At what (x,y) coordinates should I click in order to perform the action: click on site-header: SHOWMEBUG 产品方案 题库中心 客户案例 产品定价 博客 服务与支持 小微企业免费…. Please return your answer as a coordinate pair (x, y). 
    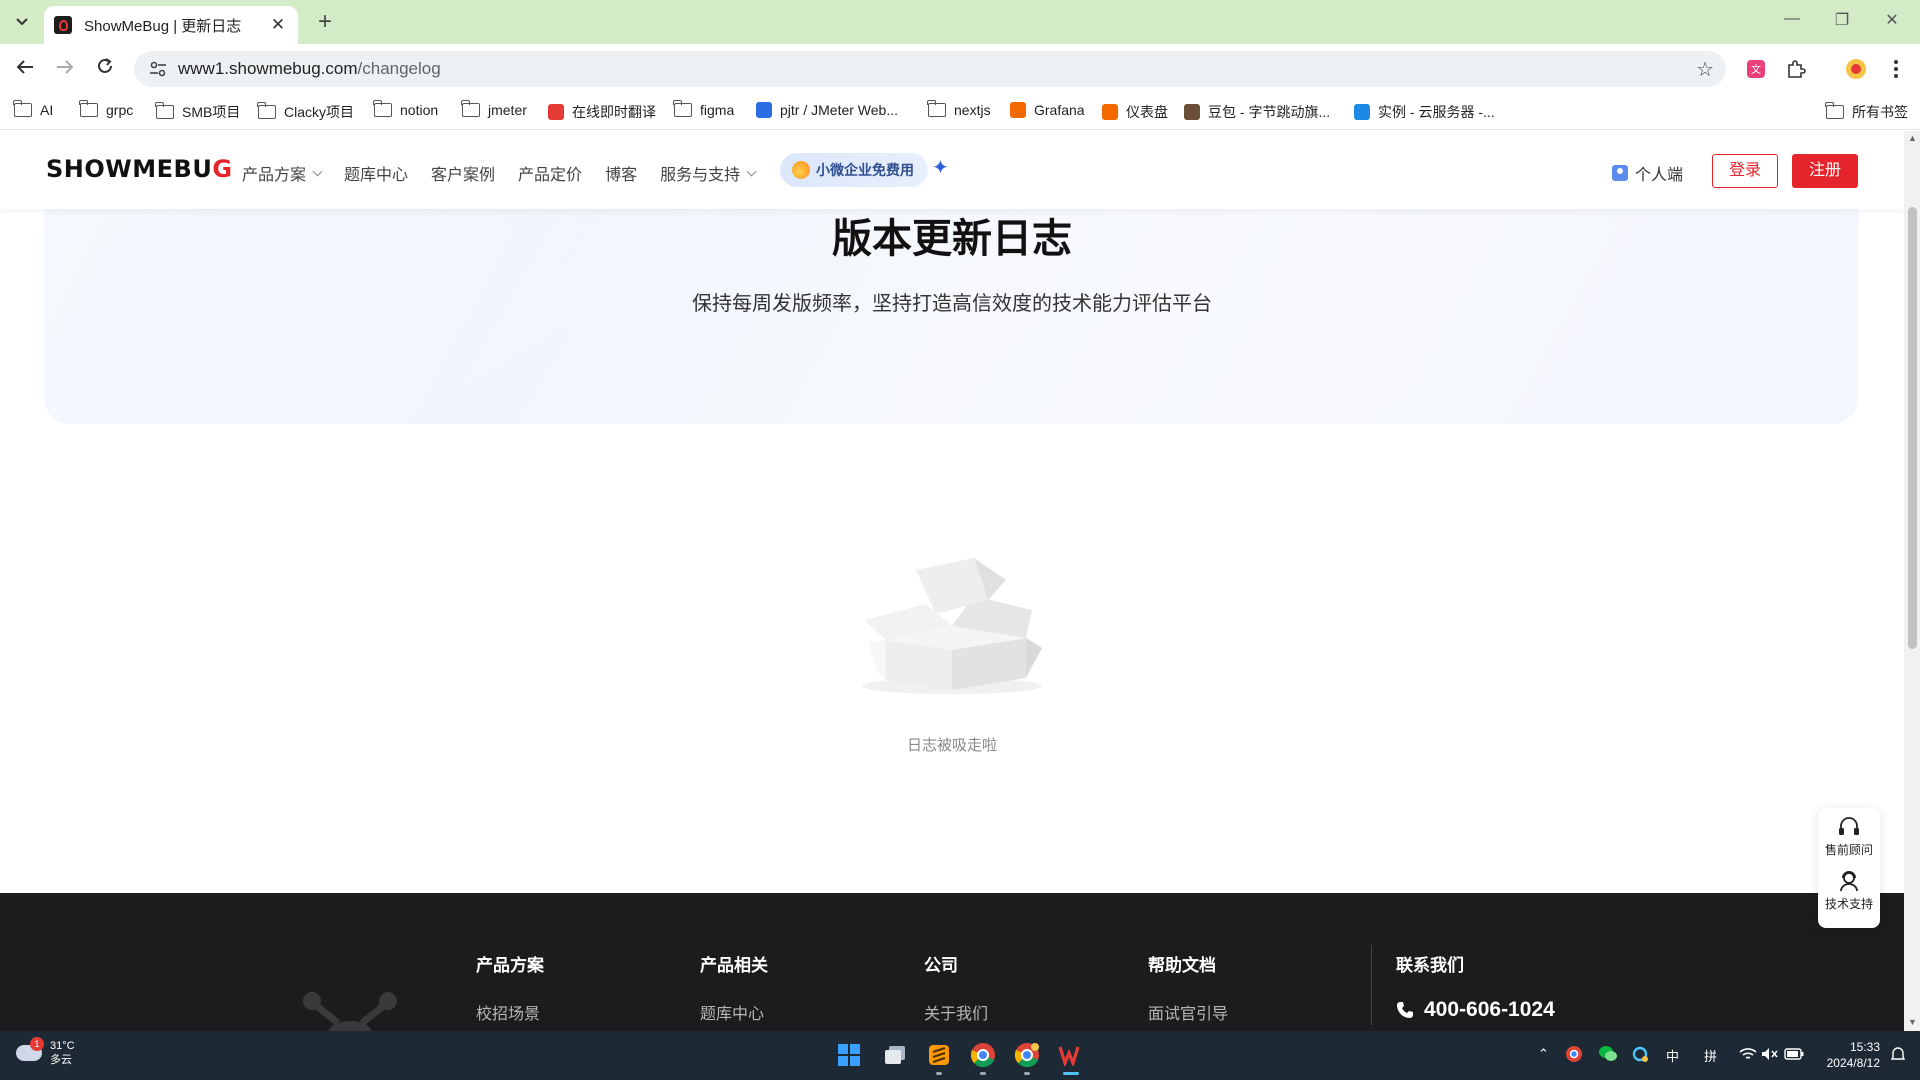
    Looking at the image, I should click on (952, 170).